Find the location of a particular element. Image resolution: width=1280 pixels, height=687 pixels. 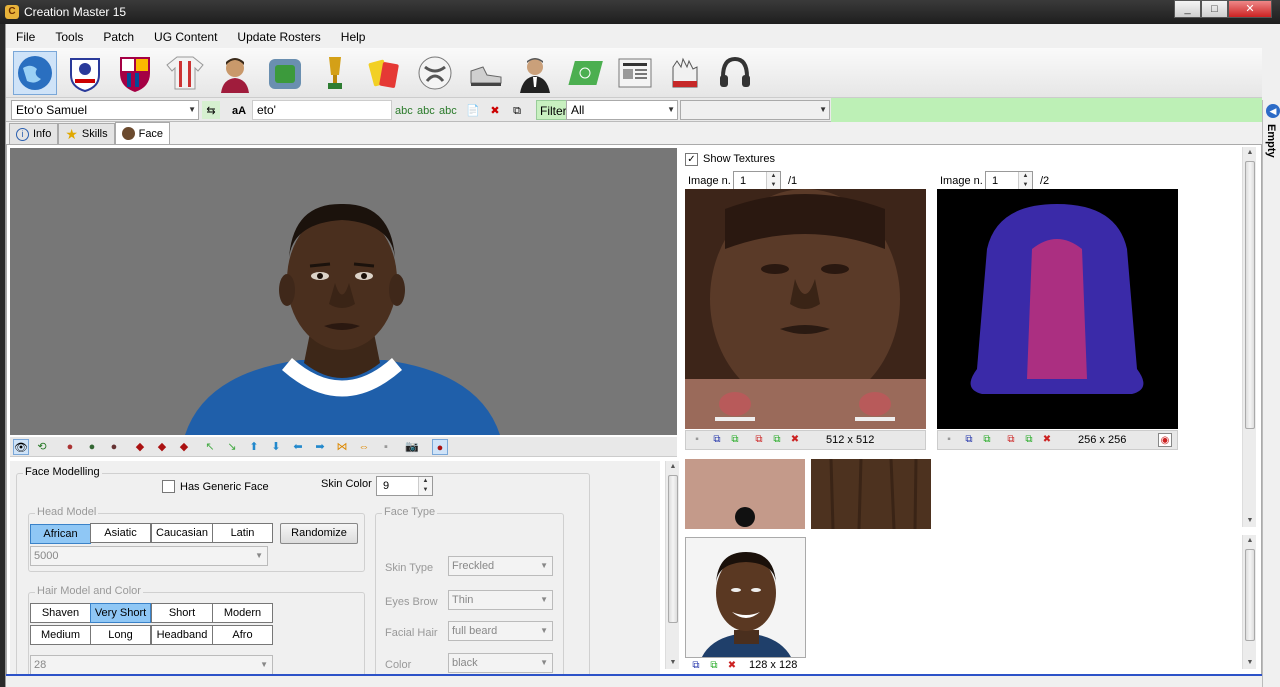

tab-face: Face is located at coordinates (142, 133).